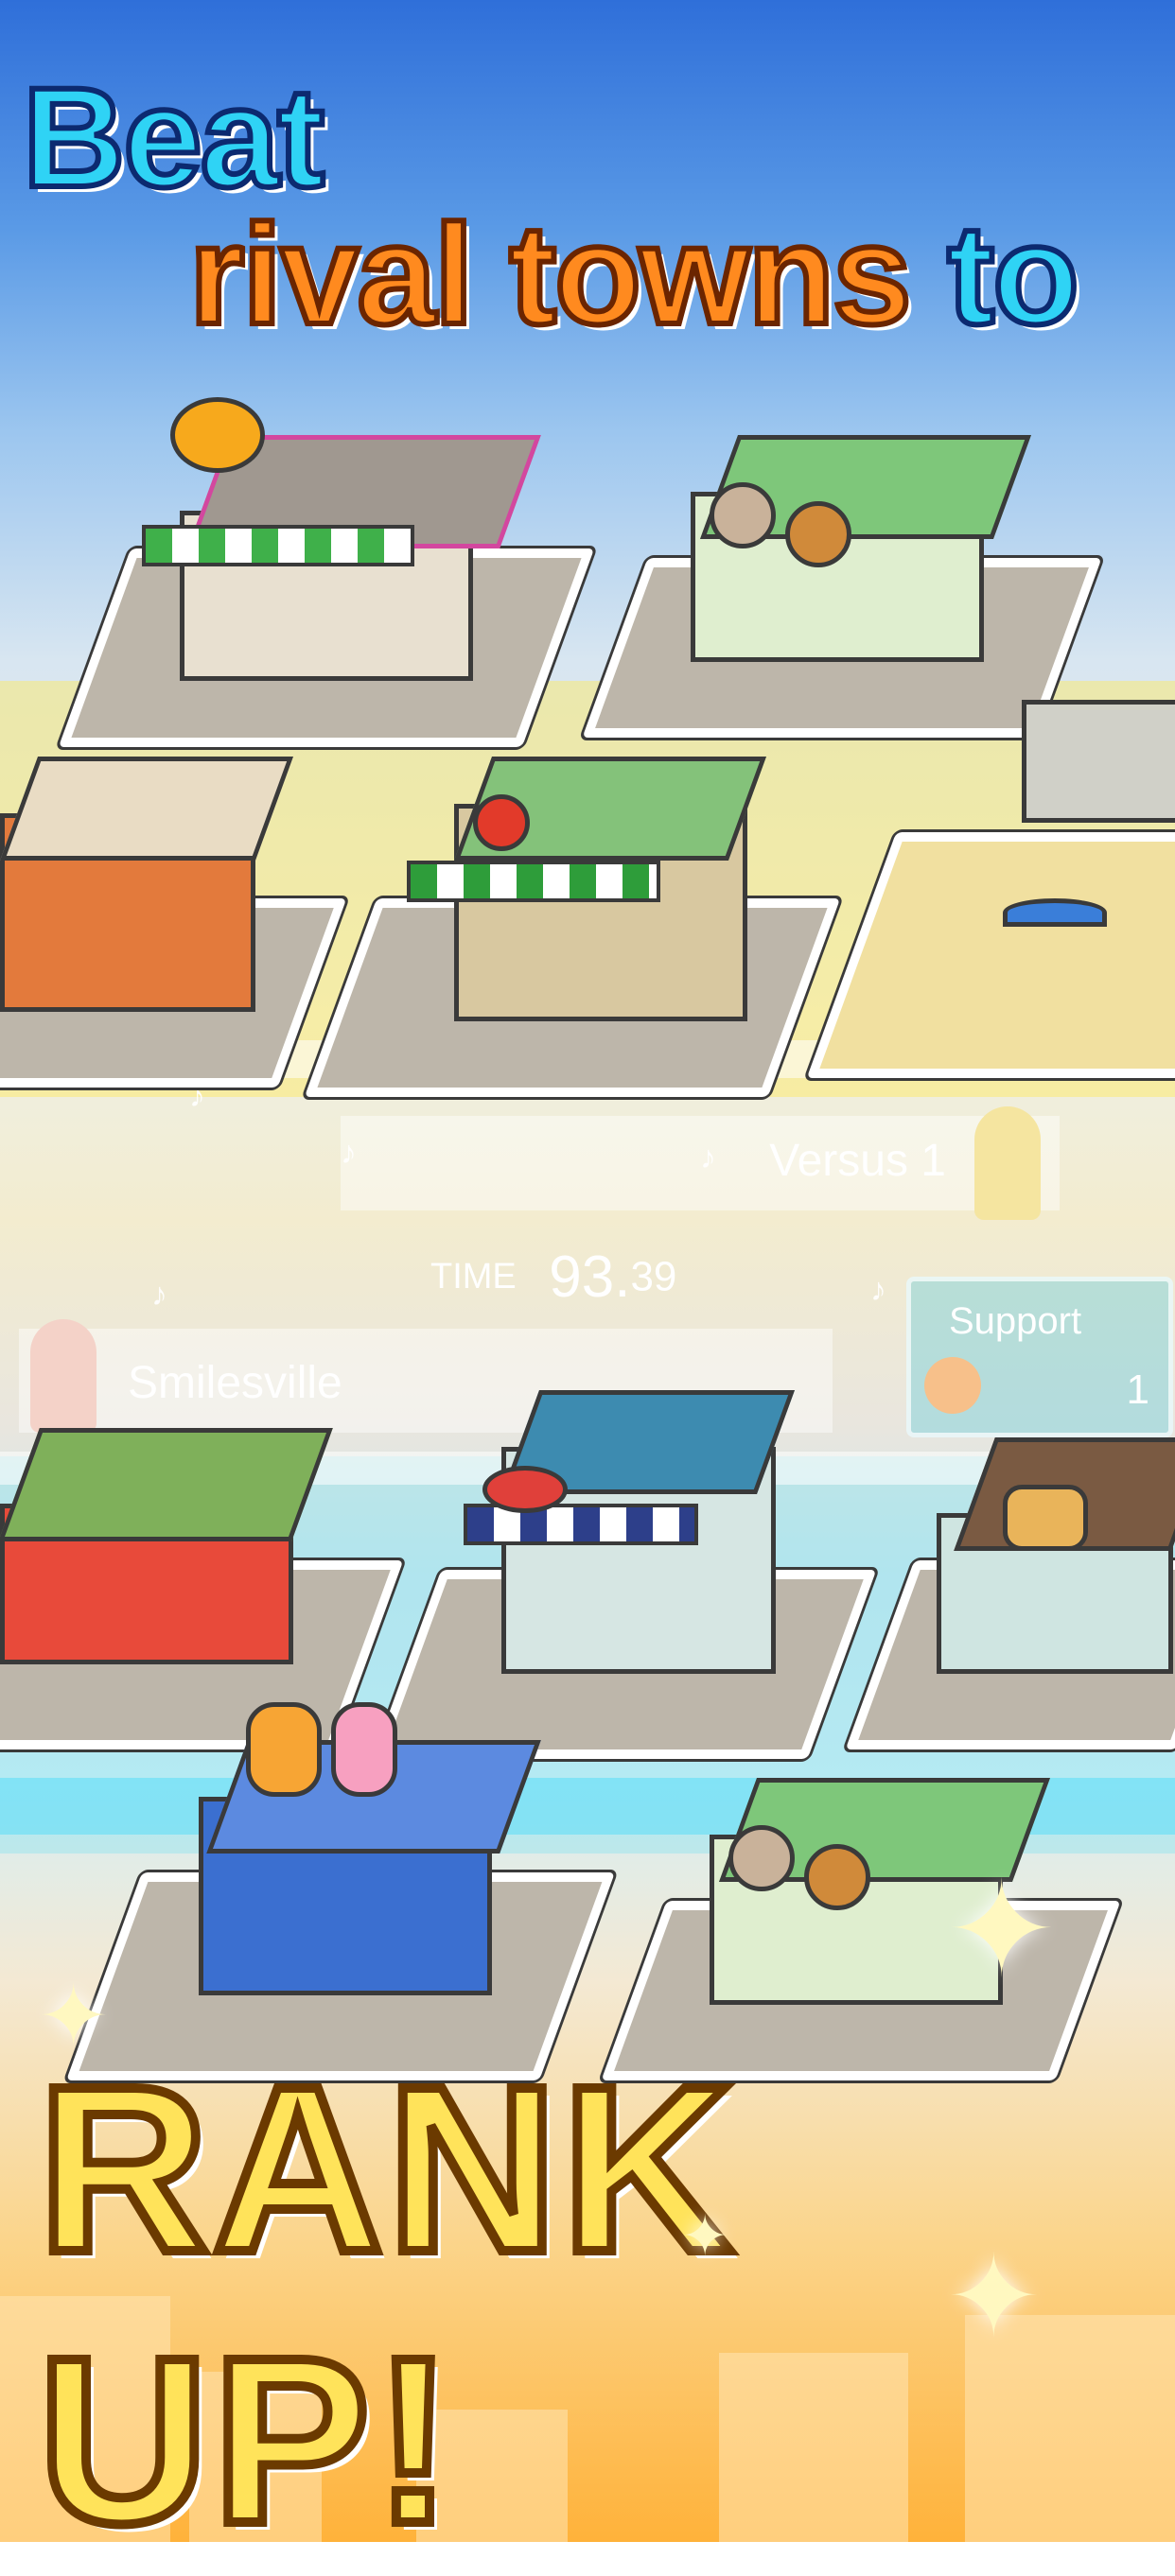  What do you see at coordinates (174, 137) in the screenshot?
I see `headline-line-1: Beat` at bounding box center [174, 137].